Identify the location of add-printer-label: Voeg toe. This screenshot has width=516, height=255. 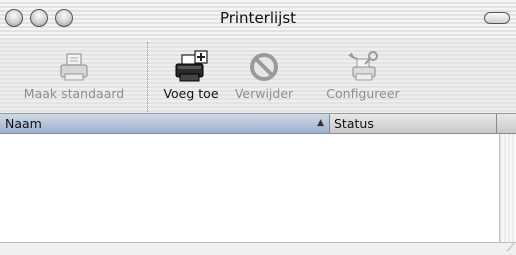
(191, 93).